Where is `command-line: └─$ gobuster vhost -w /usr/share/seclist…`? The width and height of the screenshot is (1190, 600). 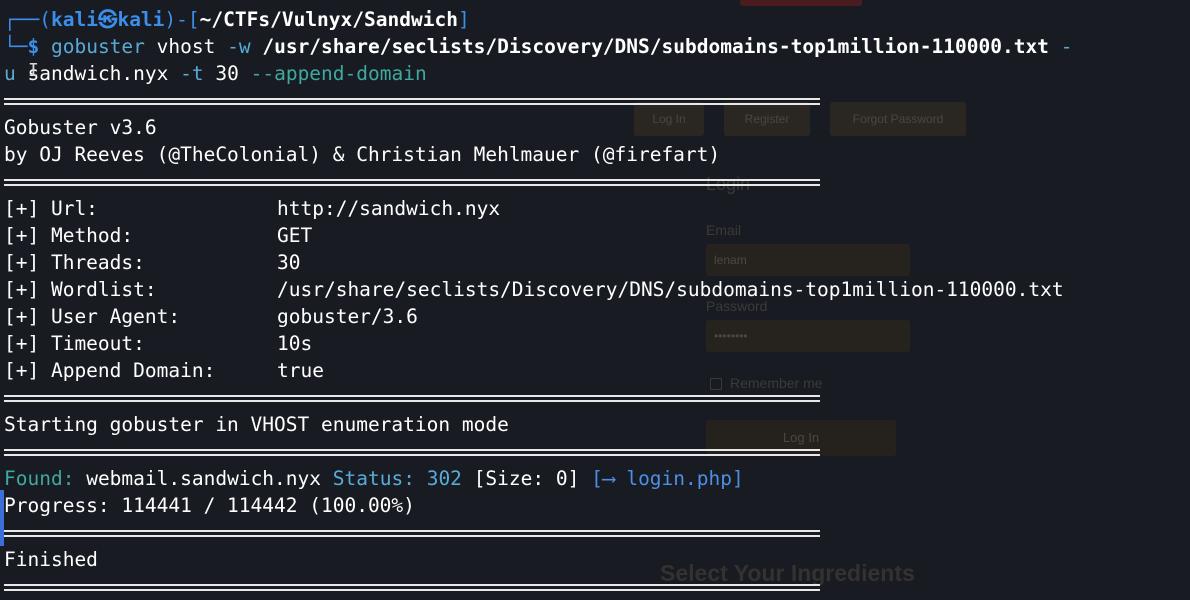 command-line: └─$ gobuster vhost -w /usr/share/seclist… is located at coordinates (538, 46).